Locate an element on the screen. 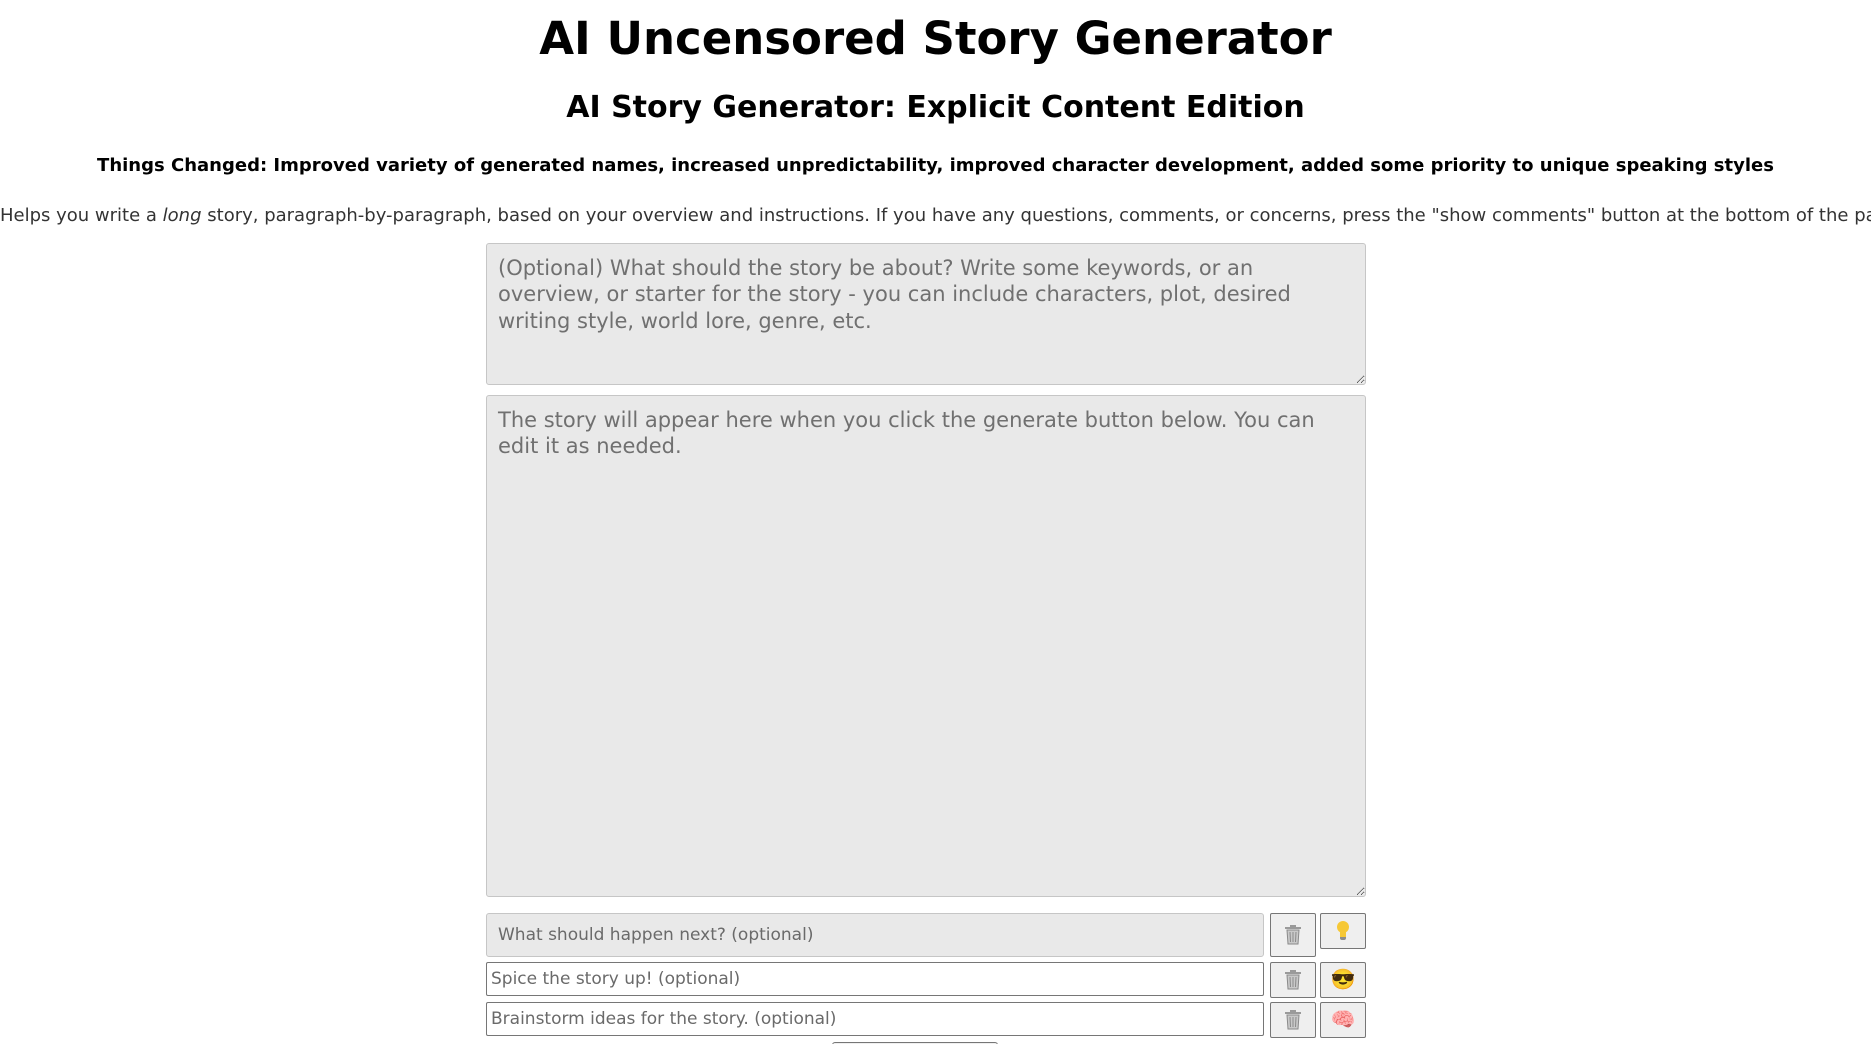  page-title: AI Uncensored Story Generator is located at coordinates (935, 38).